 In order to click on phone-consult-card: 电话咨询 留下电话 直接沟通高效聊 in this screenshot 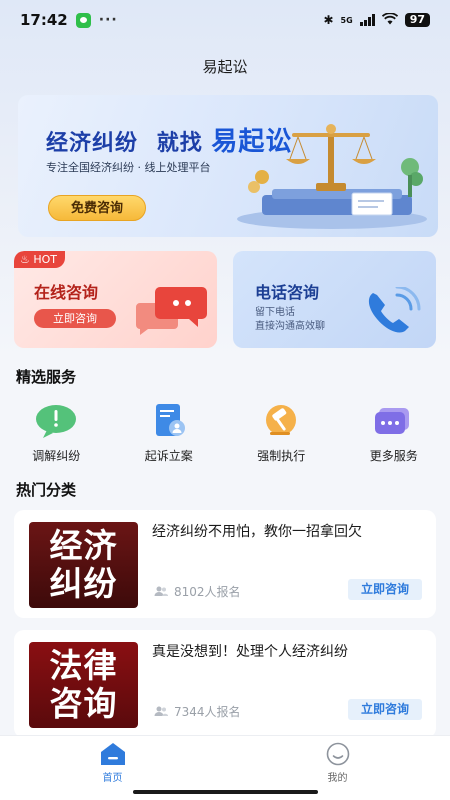, I will do `click(334, 299)`.